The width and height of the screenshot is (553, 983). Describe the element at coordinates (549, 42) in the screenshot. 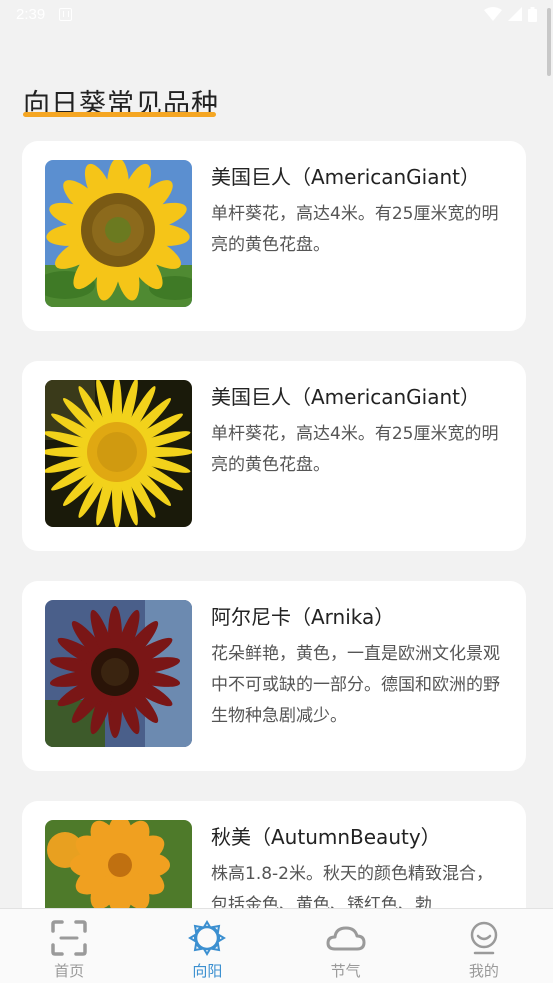

I see `scrollbar` at that location.